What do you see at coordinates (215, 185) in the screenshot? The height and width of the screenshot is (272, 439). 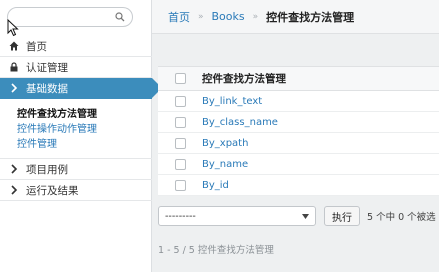 I see `row-link: By_id` at bounding box center [215, 185].